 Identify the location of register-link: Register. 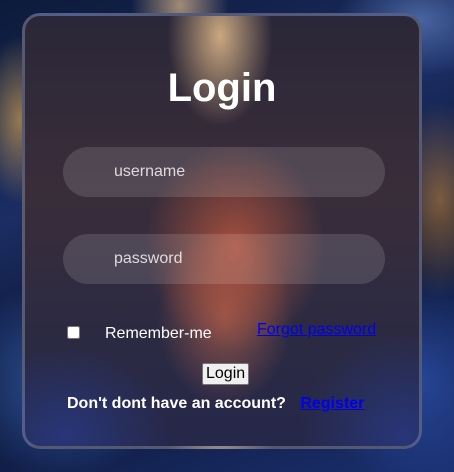
(332, 403).